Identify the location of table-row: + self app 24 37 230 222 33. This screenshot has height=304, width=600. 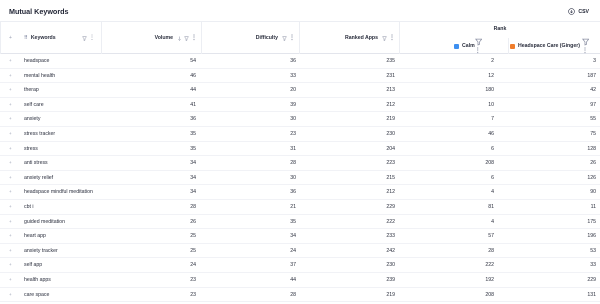
(300, 265).